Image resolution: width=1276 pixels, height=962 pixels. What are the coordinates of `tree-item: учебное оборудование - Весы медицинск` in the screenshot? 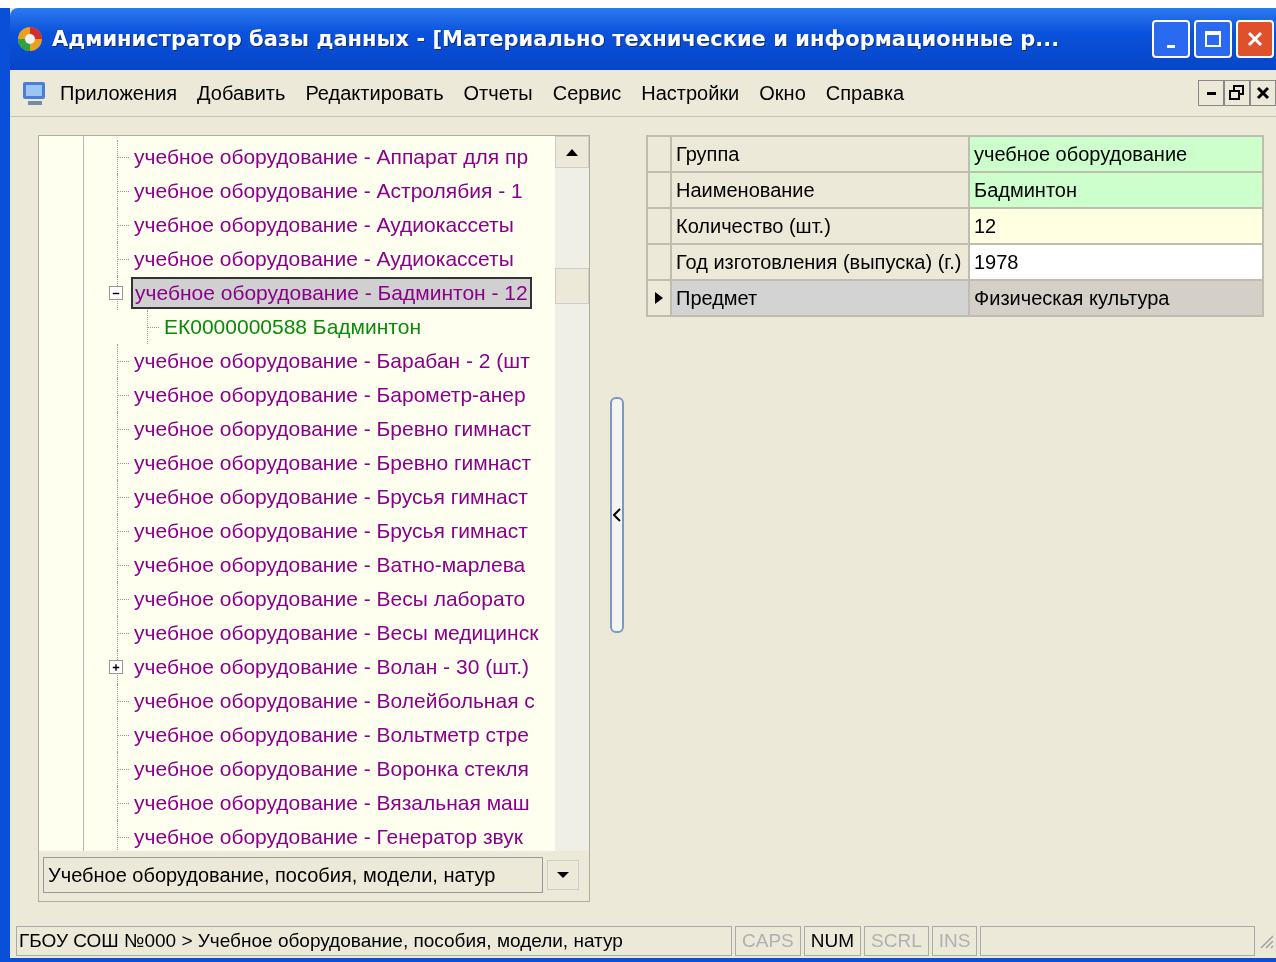 It's located at (336, 633).